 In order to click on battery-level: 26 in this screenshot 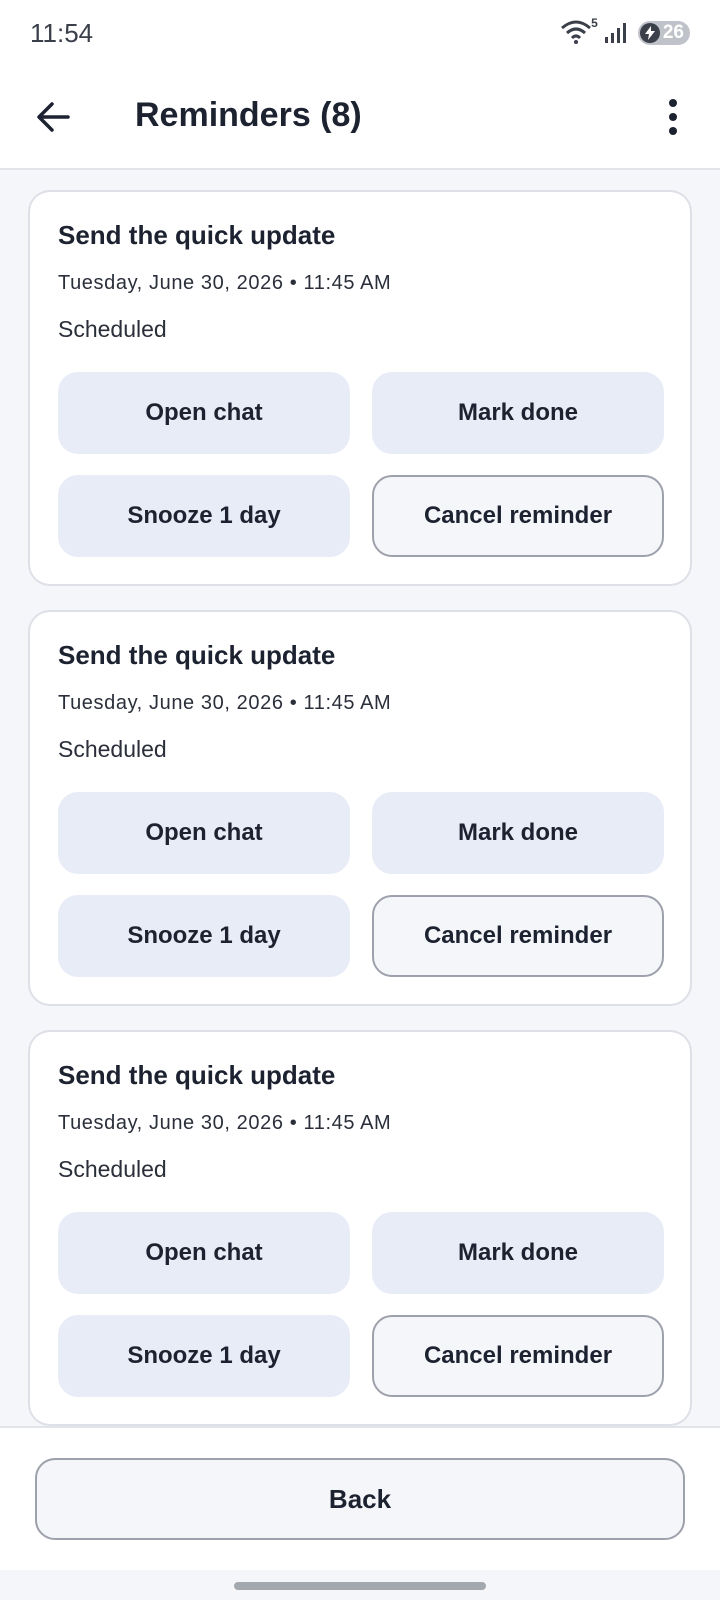, I will do `click(673, 32)`.